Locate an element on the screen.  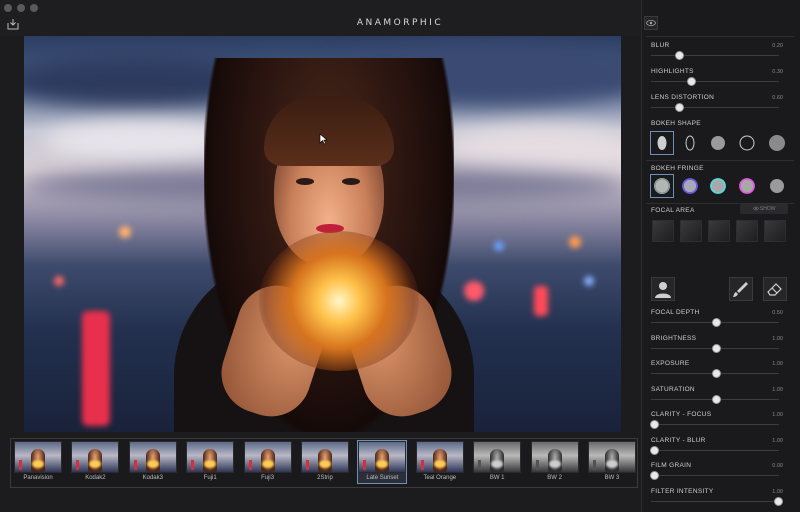
film-grain-slider-knob is located at coordinates (654, 475).